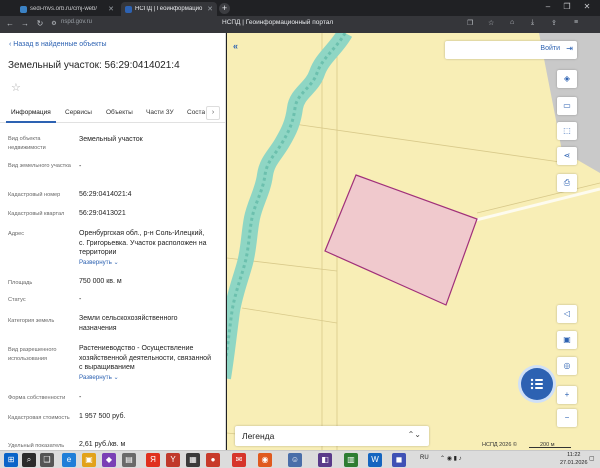 This screenshot has height=468, width=600. I want to click on login-button: Войти ⇥, so click(511, 50).